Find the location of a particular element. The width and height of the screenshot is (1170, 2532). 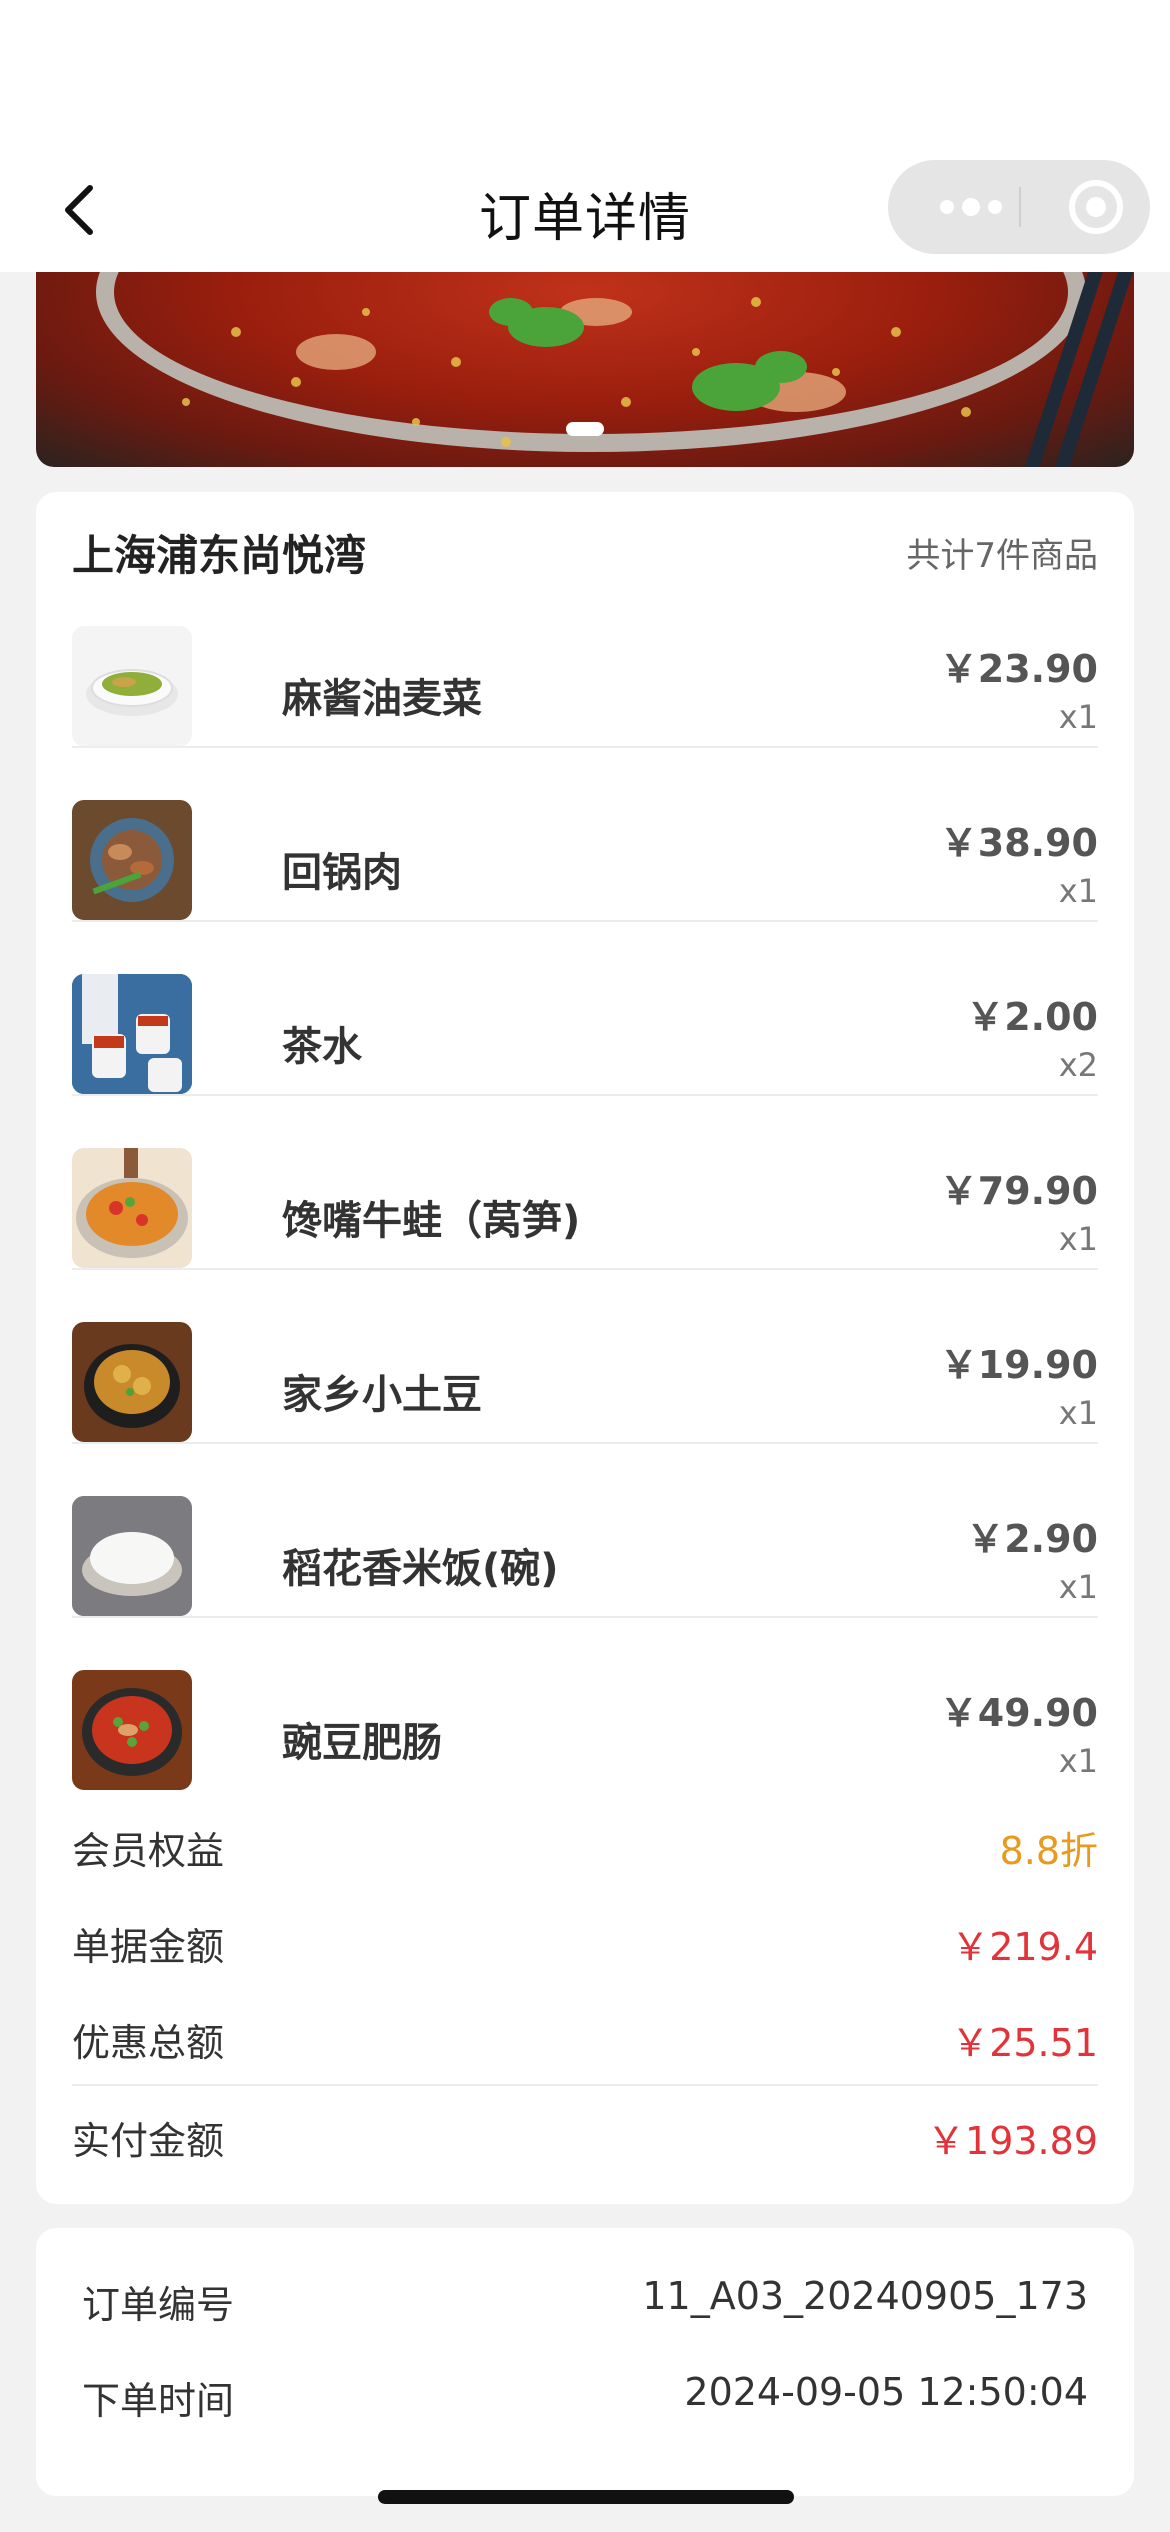

order-number-value: 11_A03_20240905_173 is located at coordinates (865, 2296).